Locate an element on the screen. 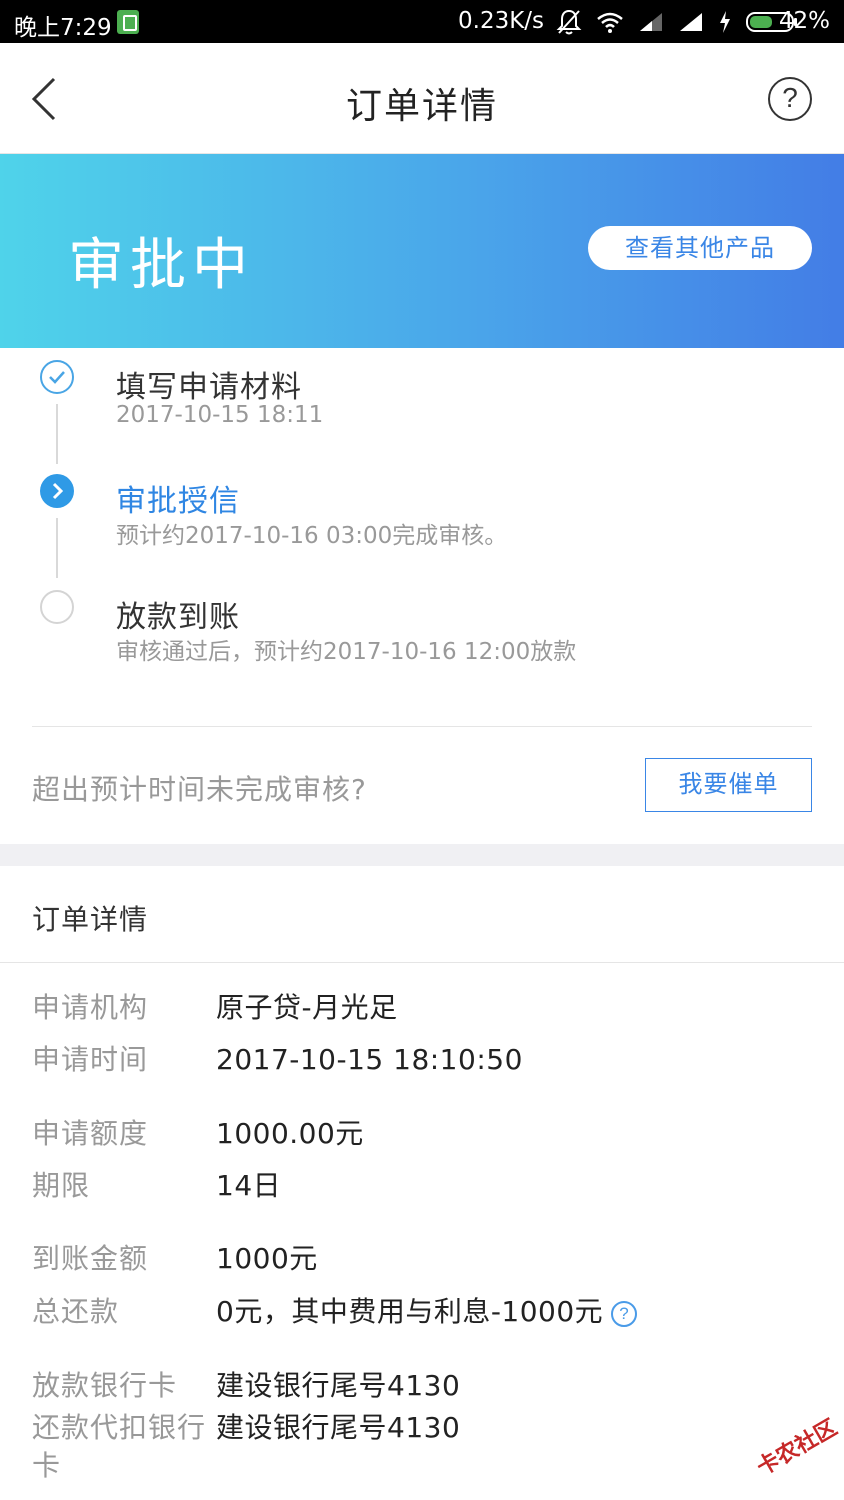 This screenshot has height=1500, width=844. status-icons is located at coordinates (677, 22).